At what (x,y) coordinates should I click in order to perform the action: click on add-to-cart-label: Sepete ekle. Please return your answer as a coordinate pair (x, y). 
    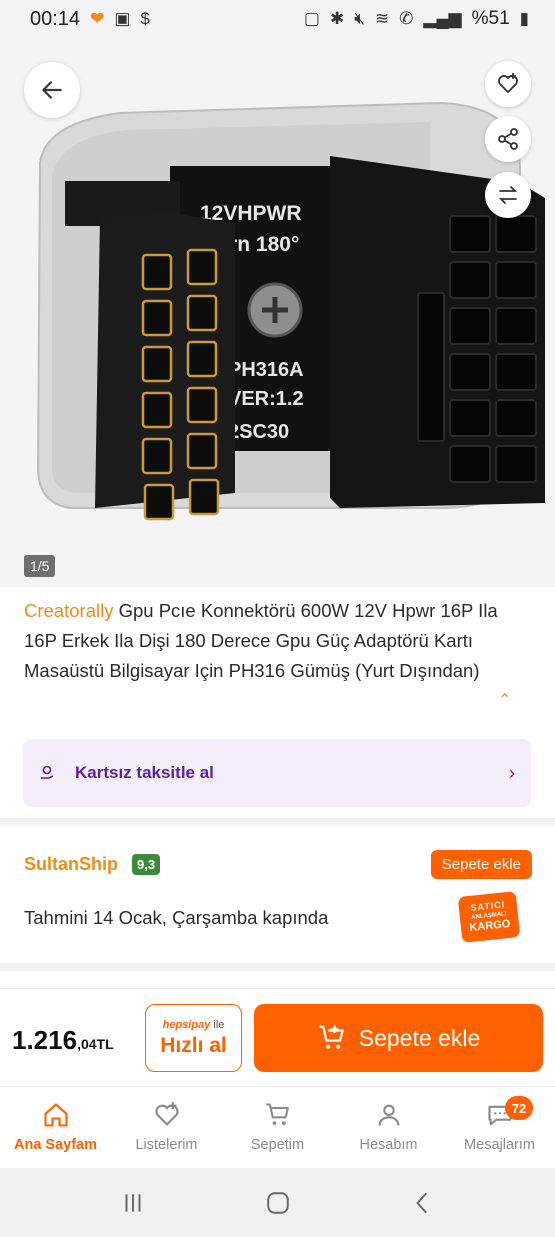
    Looking at the image, I should click on (419, 1037).